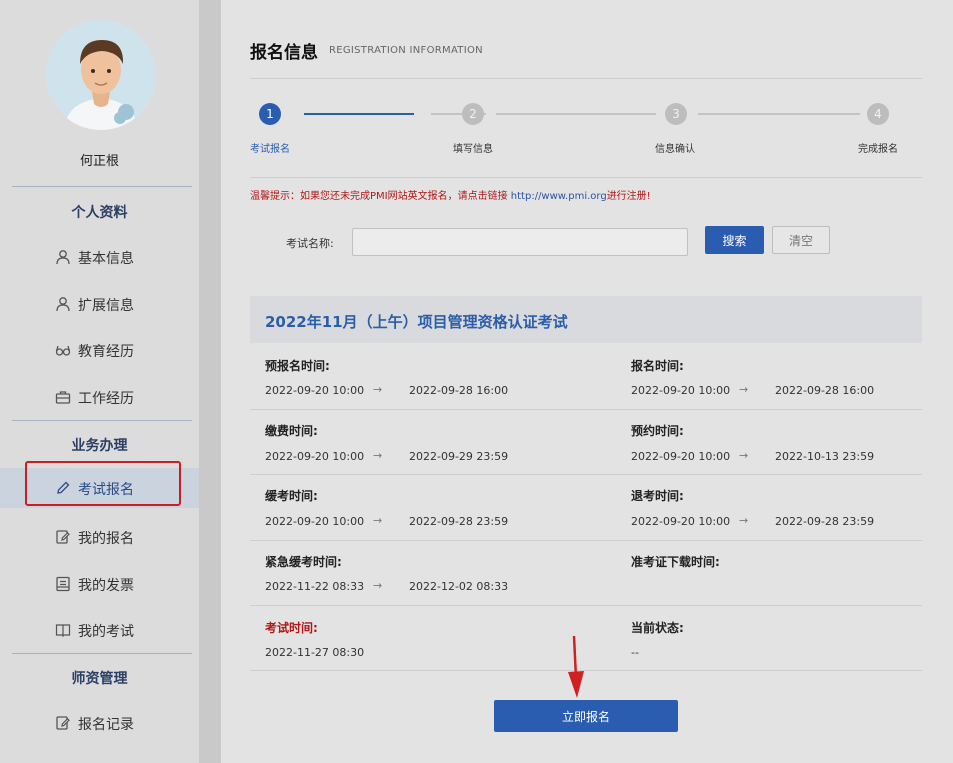  I want to click on pre-registration-label: 预报名时间:, so click(297, 366).